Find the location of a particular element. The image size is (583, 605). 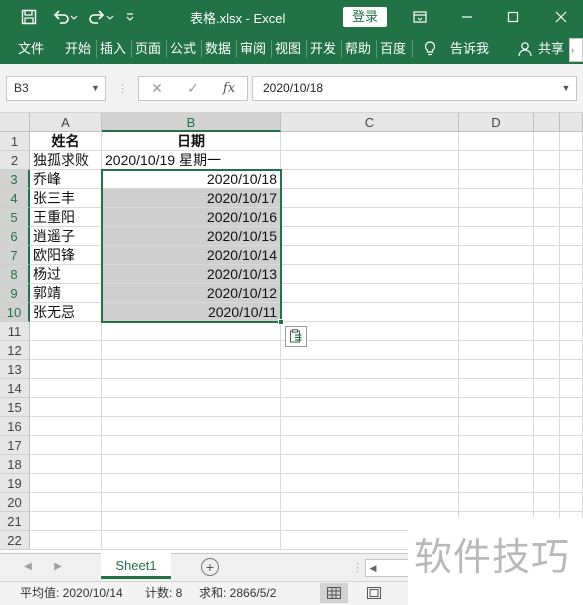

cell-a3: 乔峰 is located at coordinates (66, 179).